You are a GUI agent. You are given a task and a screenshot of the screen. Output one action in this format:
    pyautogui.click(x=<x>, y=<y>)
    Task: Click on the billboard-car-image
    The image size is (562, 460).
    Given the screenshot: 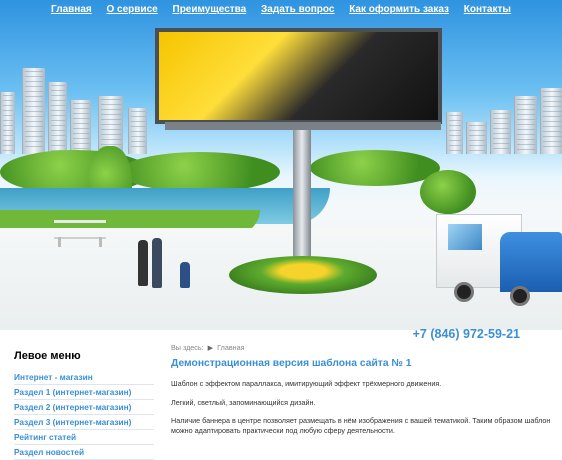 What is the action you would take?
    pyautogui.click(x=298, y=76)
    